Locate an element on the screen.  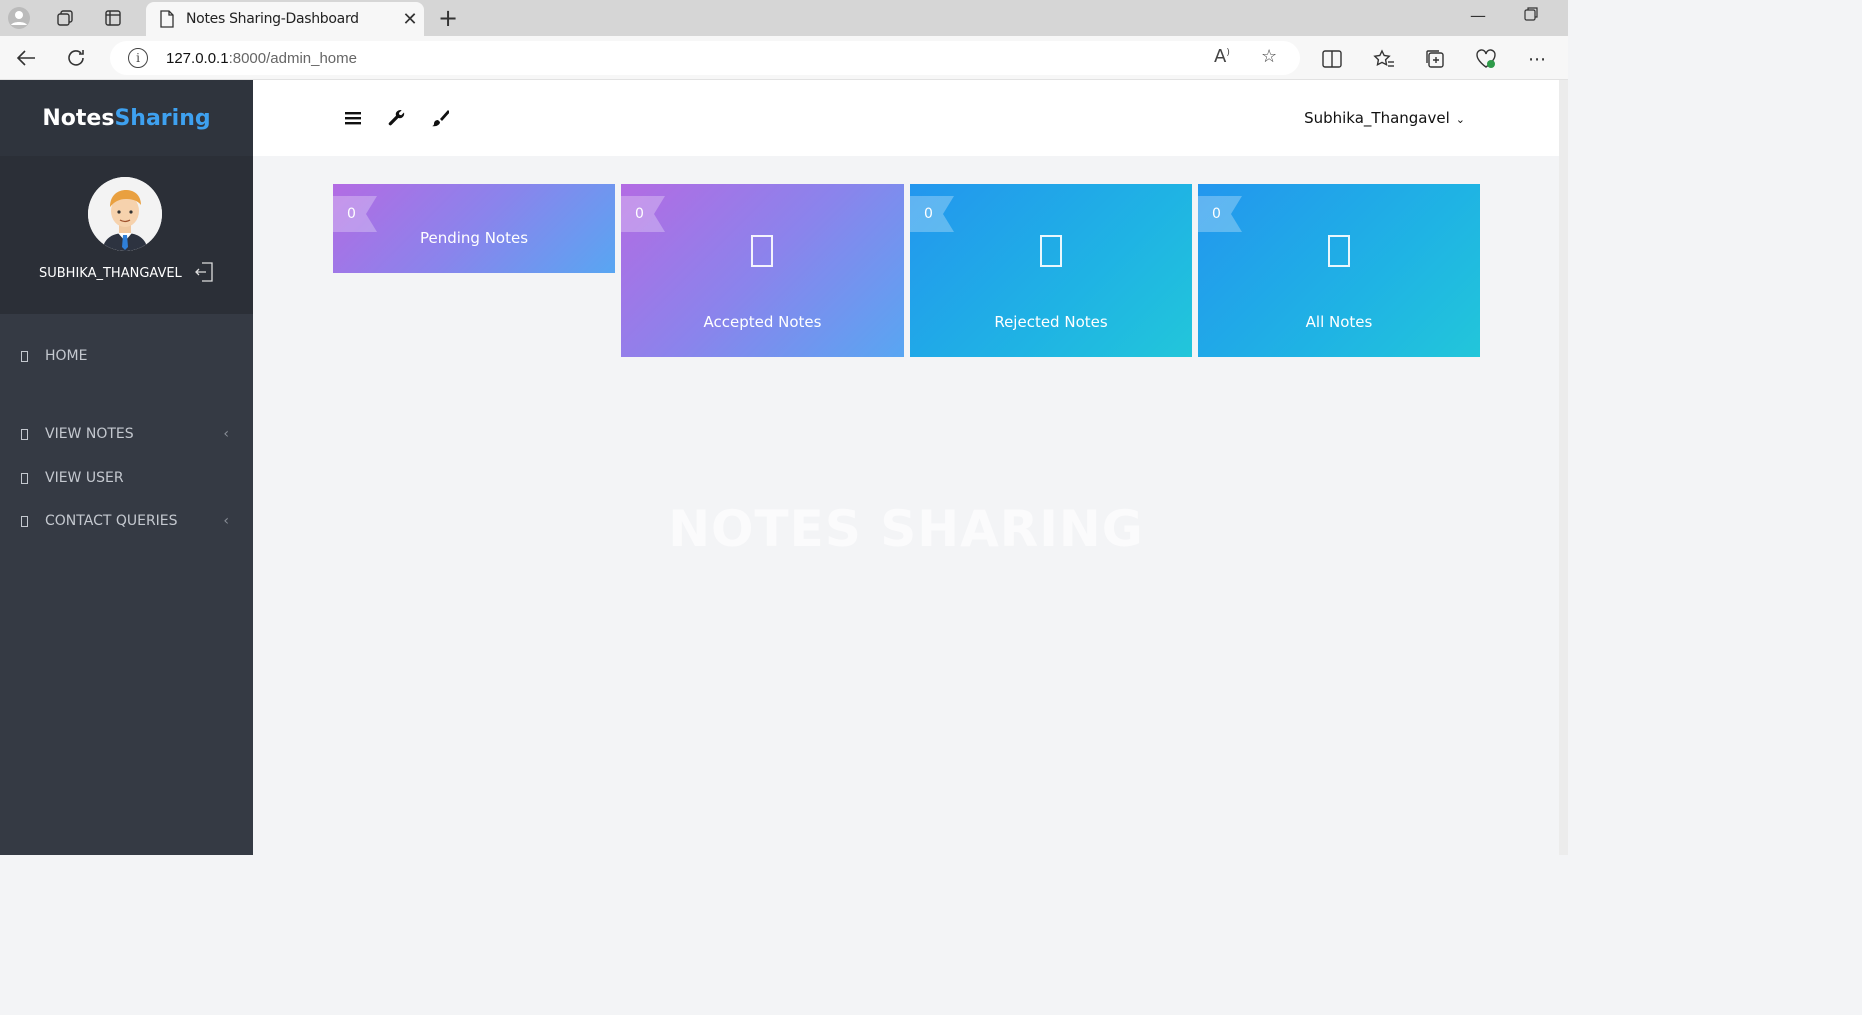
card-label: All Notes is located at coordinates (1339, 322).